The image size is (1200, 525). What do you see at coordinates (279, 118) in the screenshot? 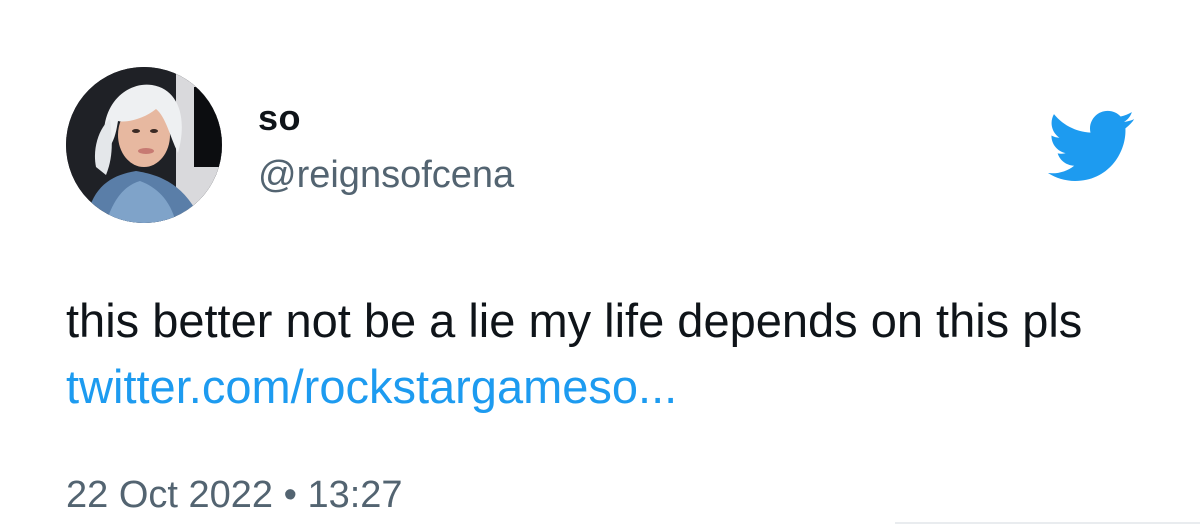
I see `display-name: so` at bounding box center [279, 118].